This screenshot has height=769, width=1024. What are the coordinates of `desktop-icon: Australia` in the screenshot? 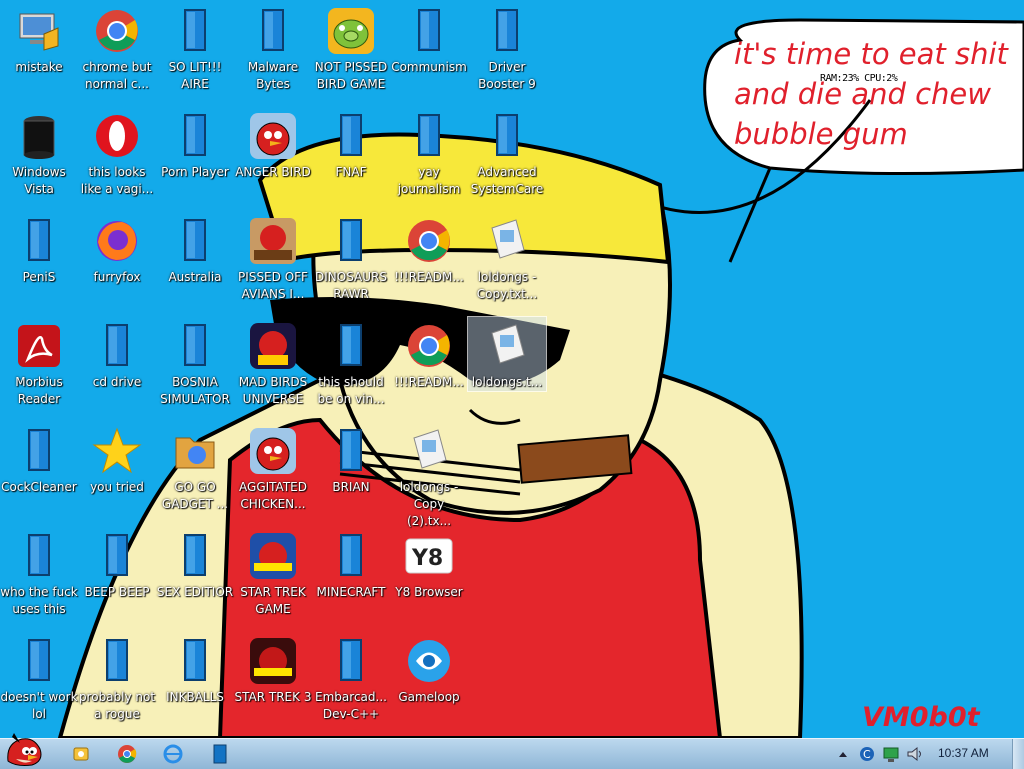 It's located at (195, 249).